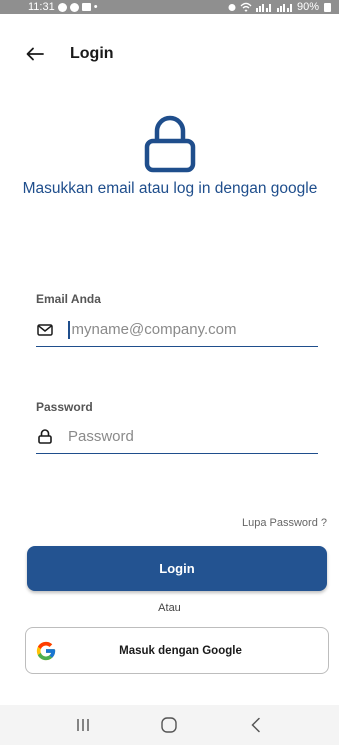 Image resolution: width=339 pixels, height=745 pixels. What do you see at coordinates (183, 436) in the screenshot?
I see `password-input` at bounding box center [183, 436].